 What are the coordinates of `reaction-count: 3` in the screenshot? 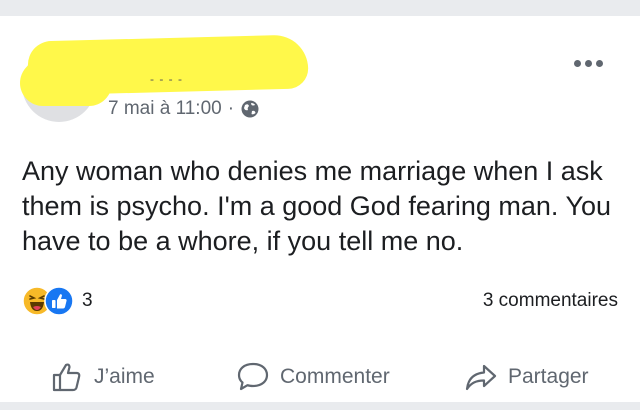 It's located at (87, 300).